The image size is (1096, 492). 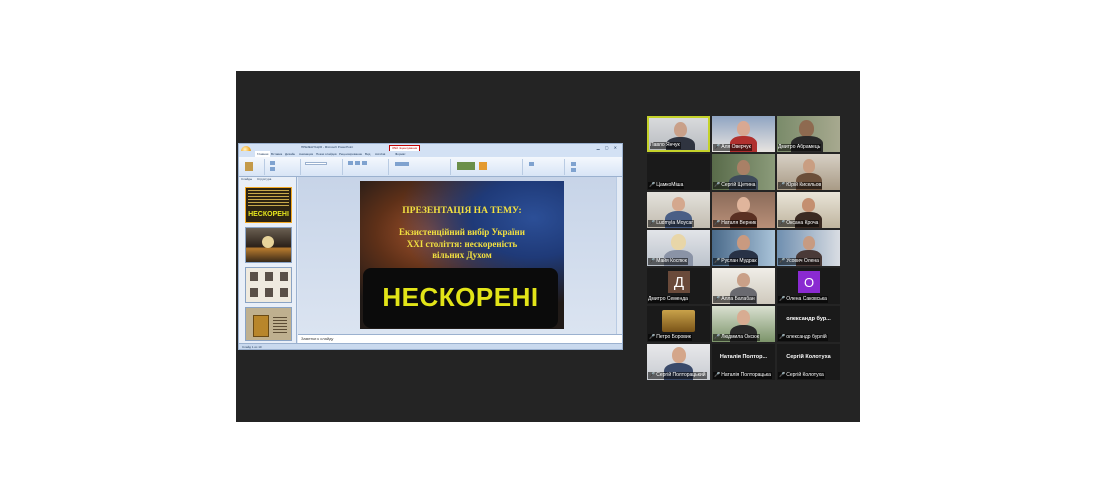 I want to click on participant-name: Дмитро Семенда, so click(x=668, y=299).